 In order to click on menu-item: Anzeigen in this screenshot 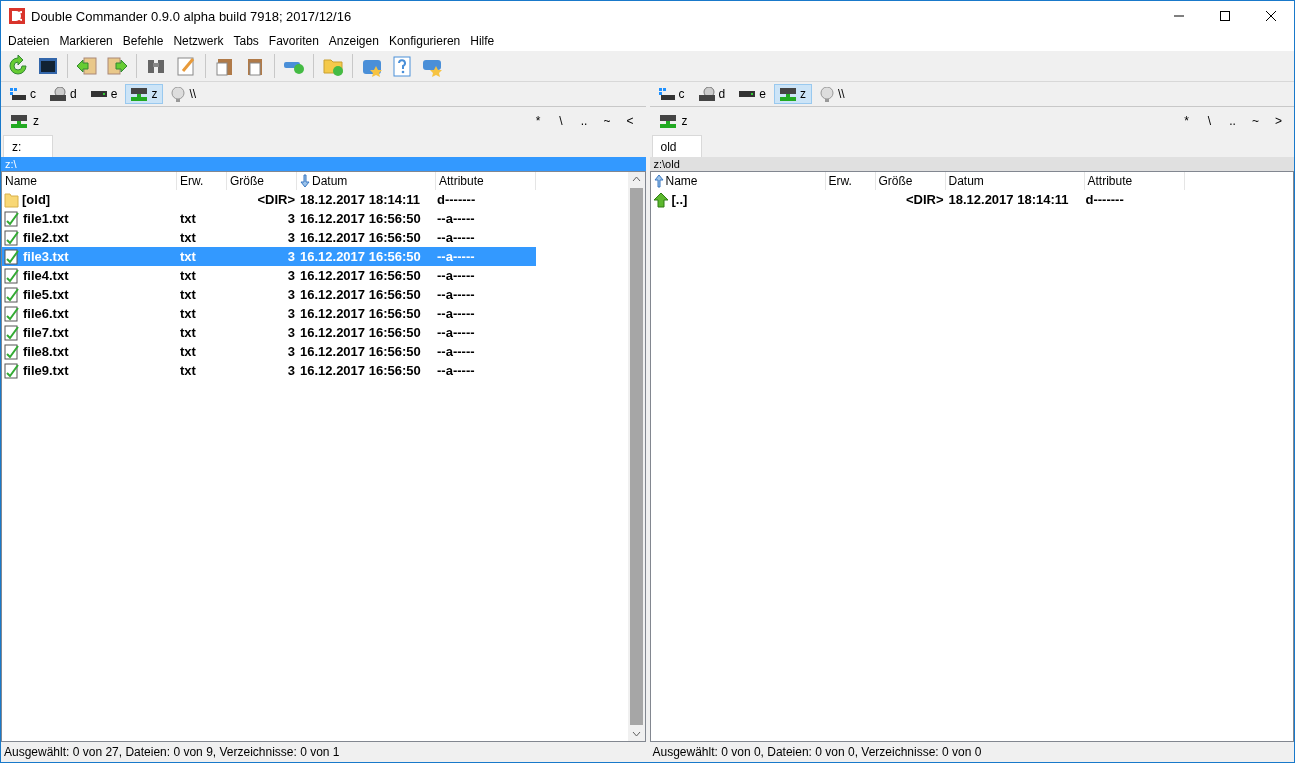, I will do `click(353, 41)`.